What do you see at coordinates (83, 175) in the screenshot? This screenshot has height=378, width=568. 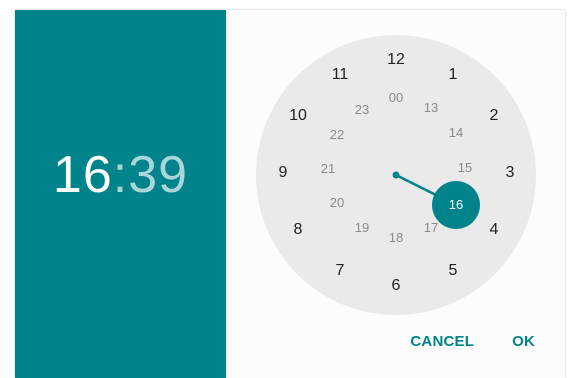 I see `hour-display: 16` at bounding box center [83, 175].